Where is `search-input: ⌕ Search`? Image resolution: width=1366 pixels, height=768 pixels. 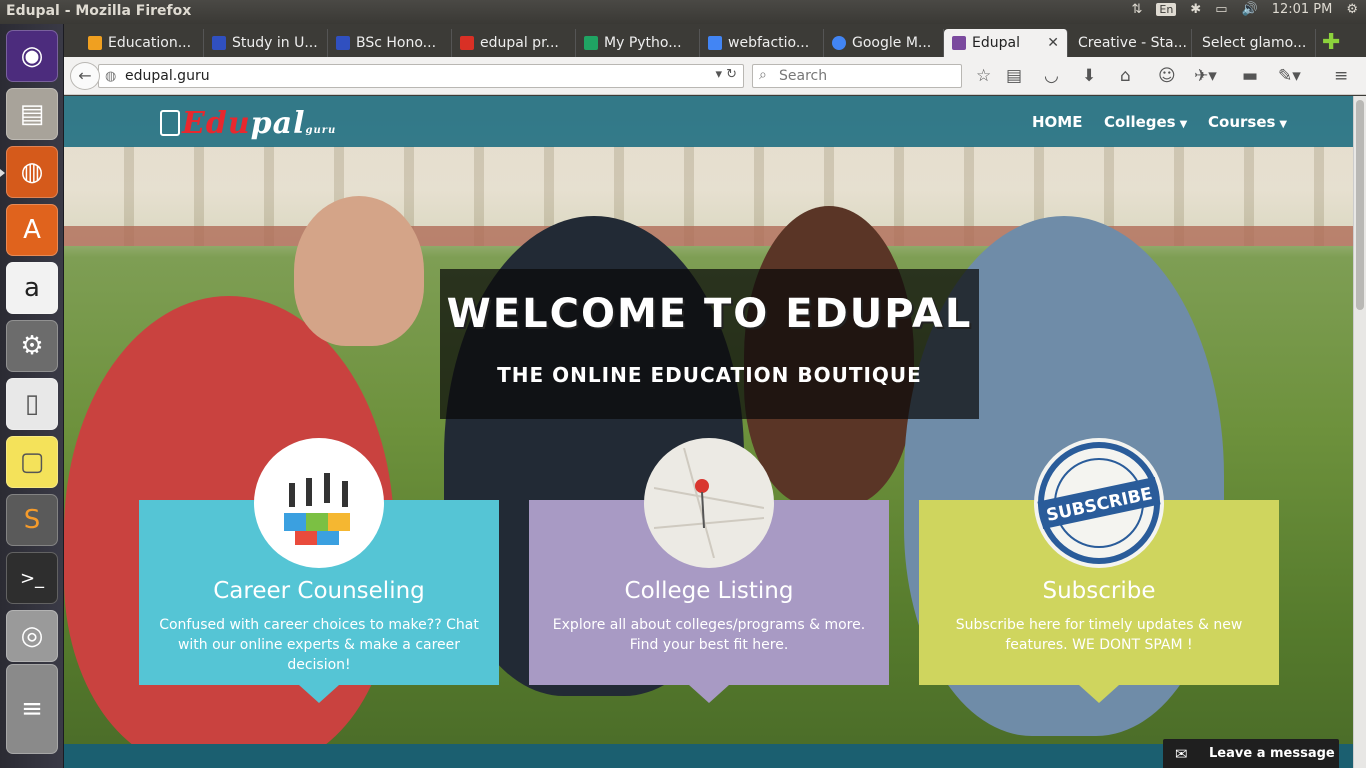
search-input: ⌕ Search is located at coordinates (857, 76).